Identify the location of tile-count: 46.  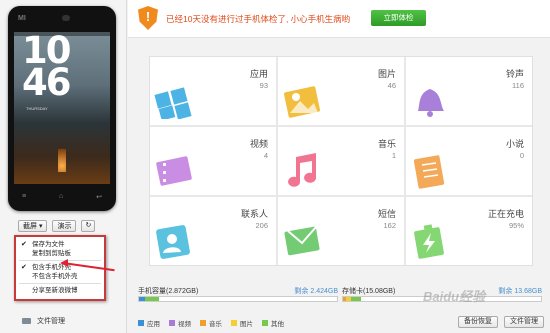
(391, 85).